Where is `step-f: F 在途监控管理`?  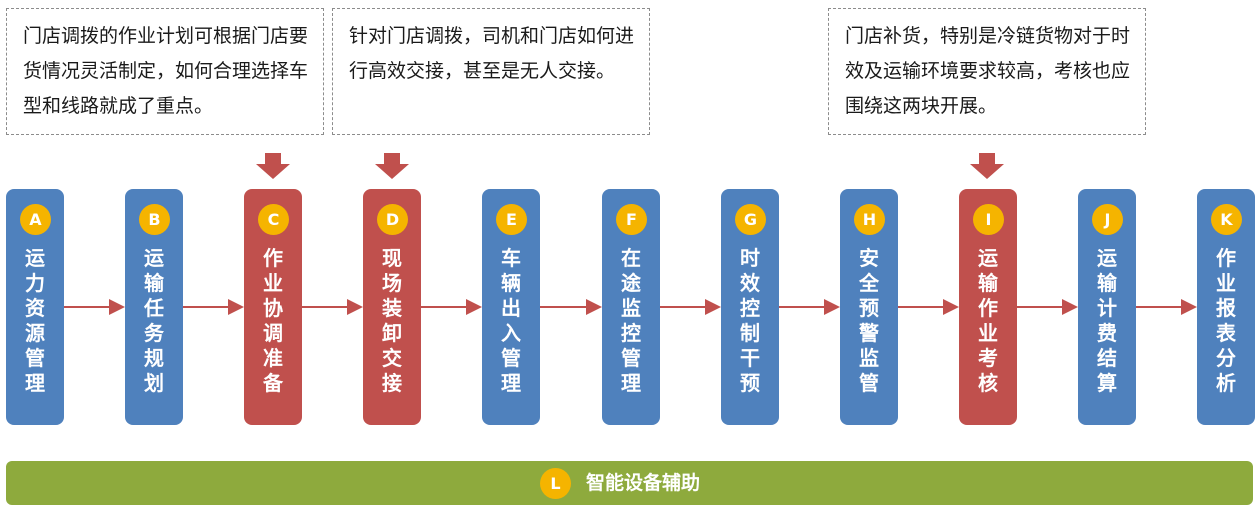
step-f: F 在途监控管理 is located at coordinates (631, 307).